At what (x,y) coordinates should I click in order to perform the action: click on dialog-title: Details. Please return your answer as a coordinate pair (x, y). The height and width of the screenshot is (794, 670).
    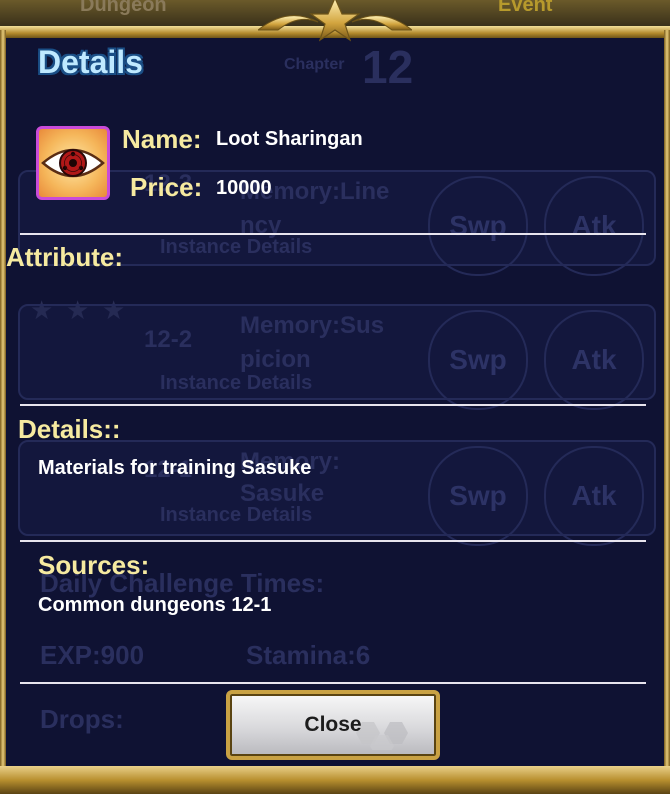
    Looking at the image, I should click on (90, 62).